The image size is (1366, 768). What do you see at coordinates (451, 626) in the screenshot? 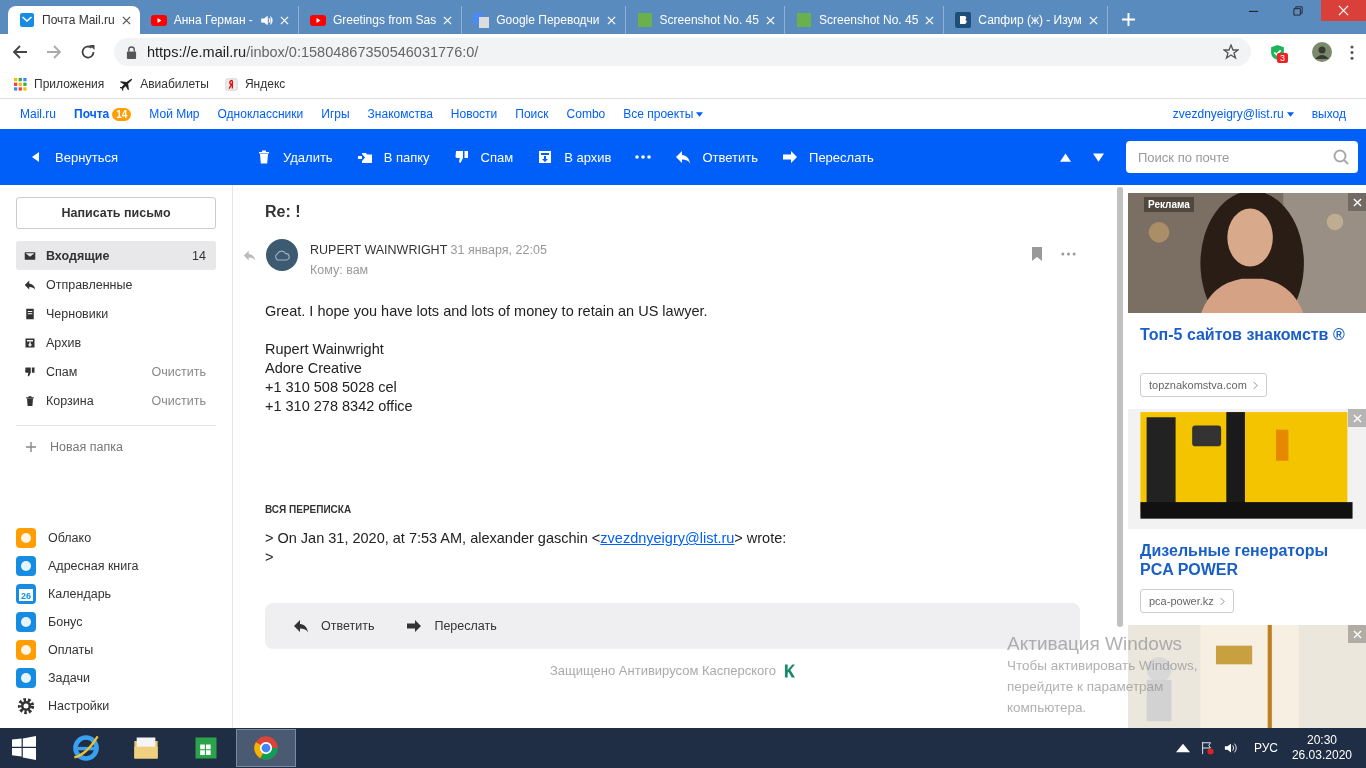
I see `reply-bar-button: Переслать` at bounding box center [451, 626].